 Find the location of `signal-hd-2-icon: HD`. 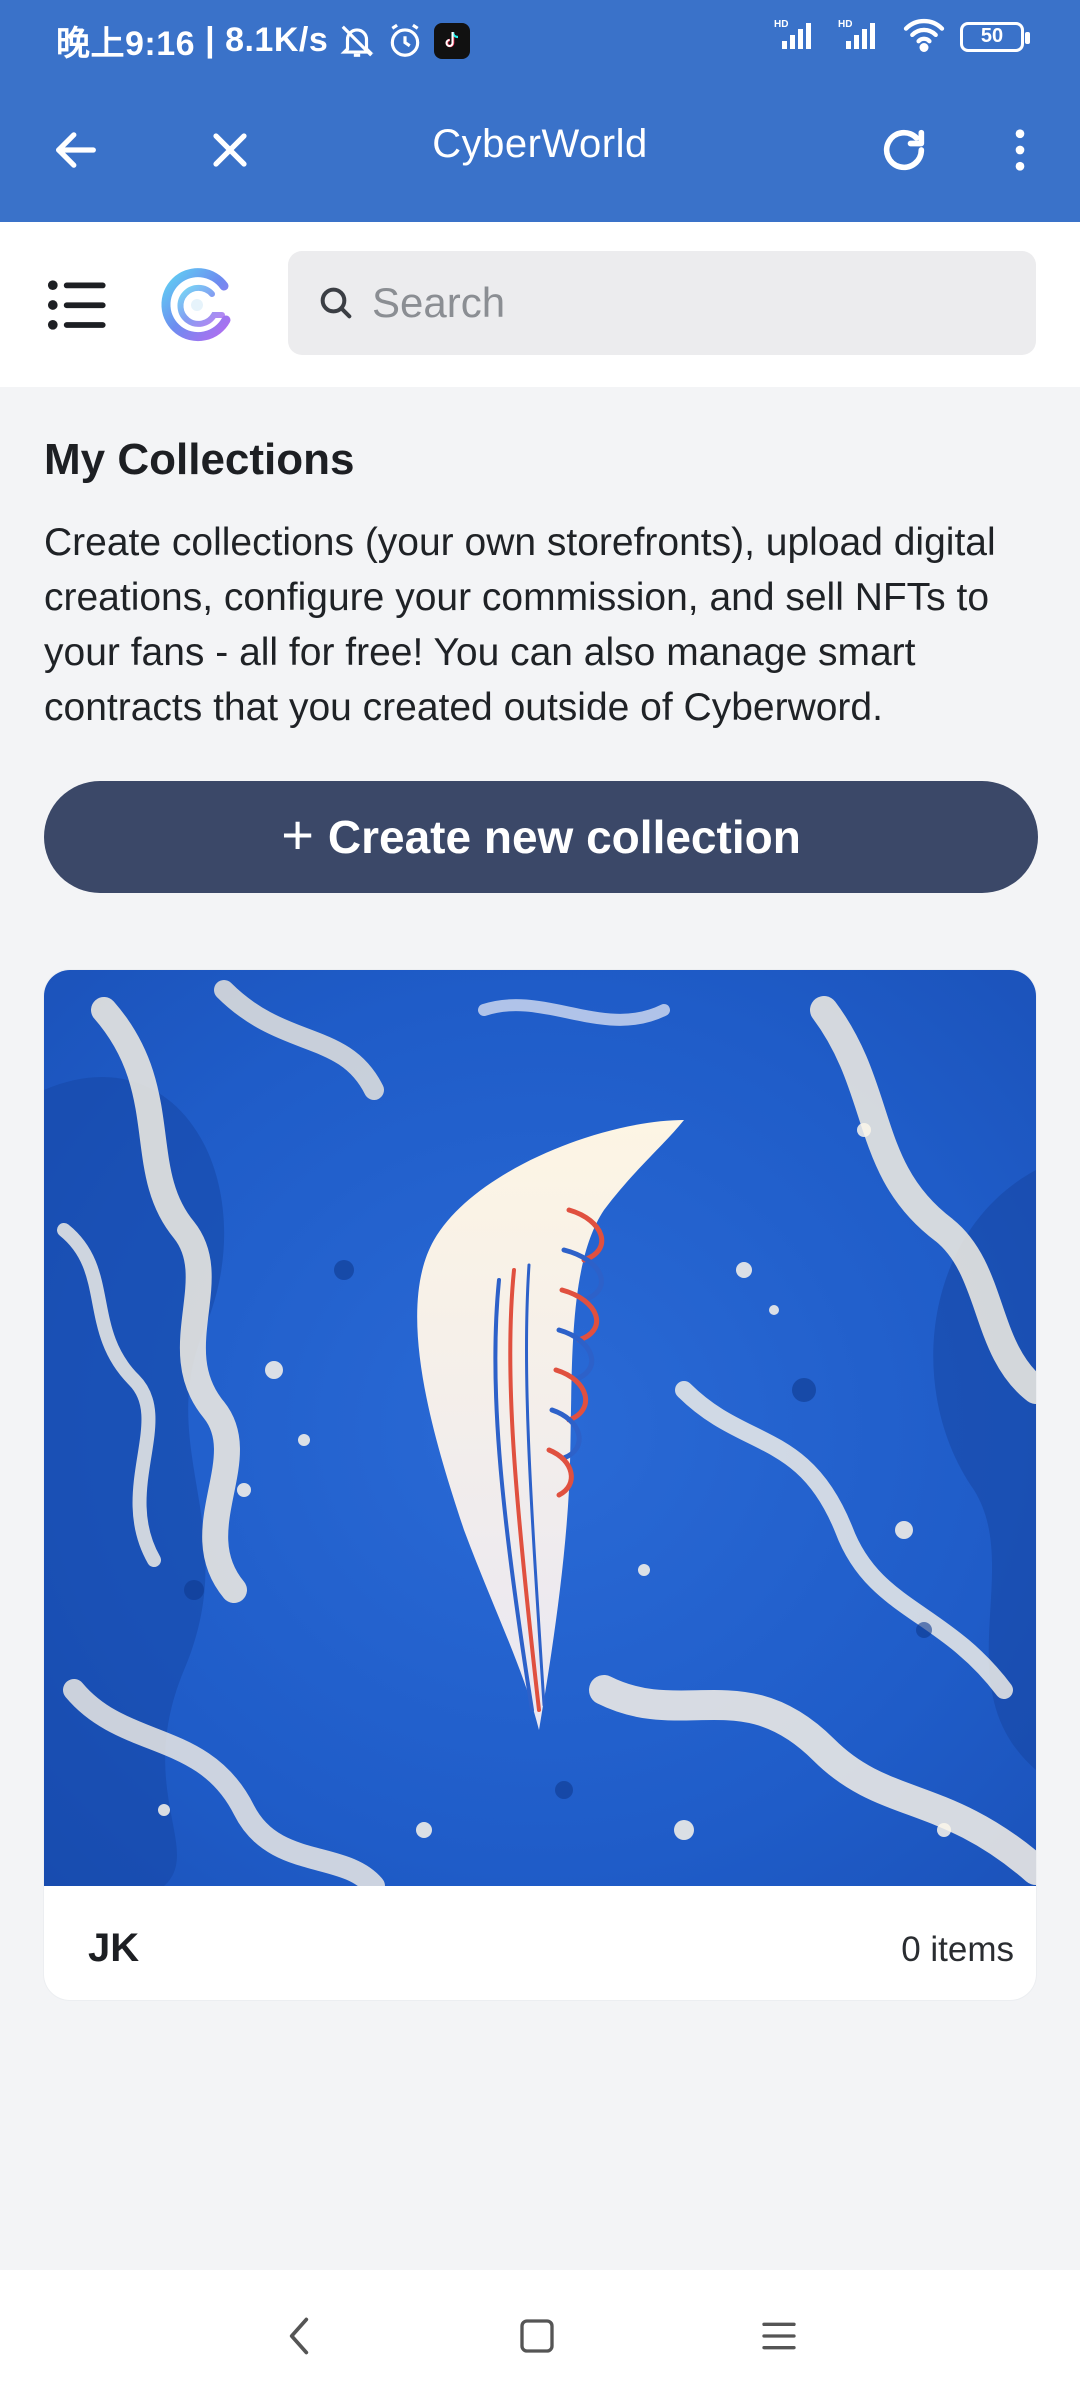

signal-hd-2-icon: HD is located at coordinates (863, 36).